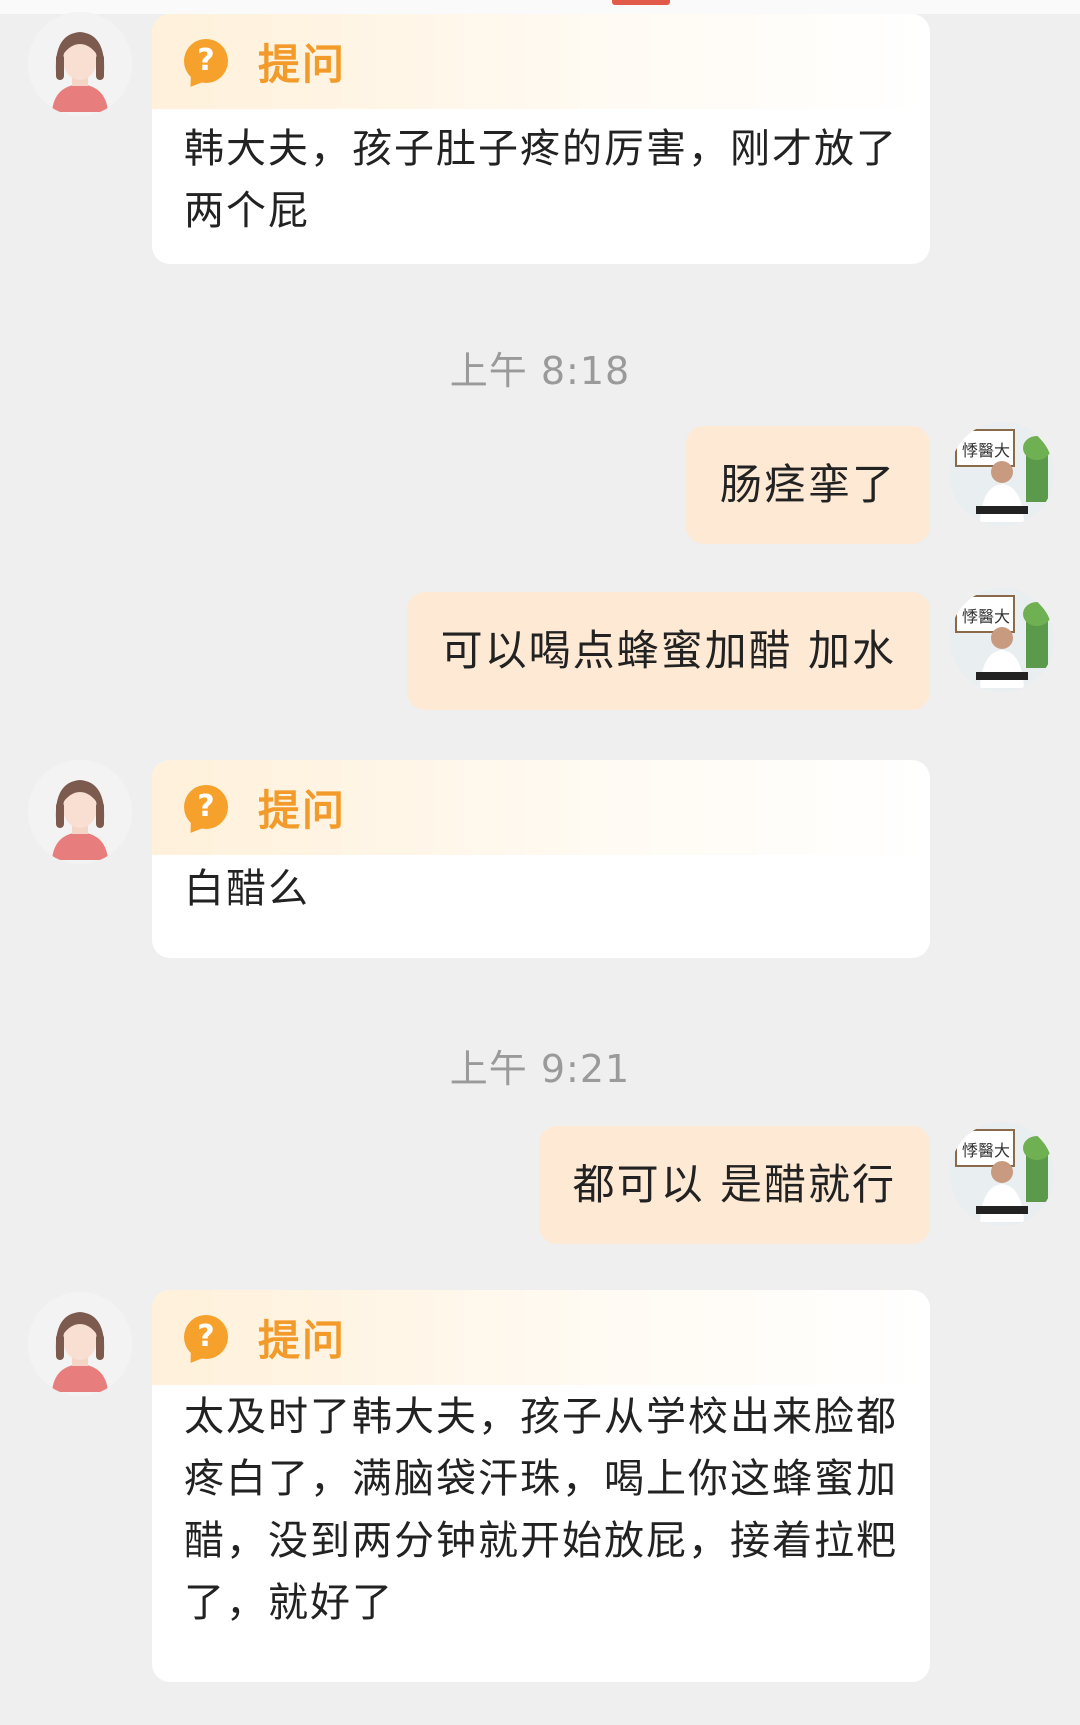  Describe the element at coordinates (668, 651) in the screenshot. I see `answer-bubble: 可以喝点蜂蜜加醋 加水` at that location.